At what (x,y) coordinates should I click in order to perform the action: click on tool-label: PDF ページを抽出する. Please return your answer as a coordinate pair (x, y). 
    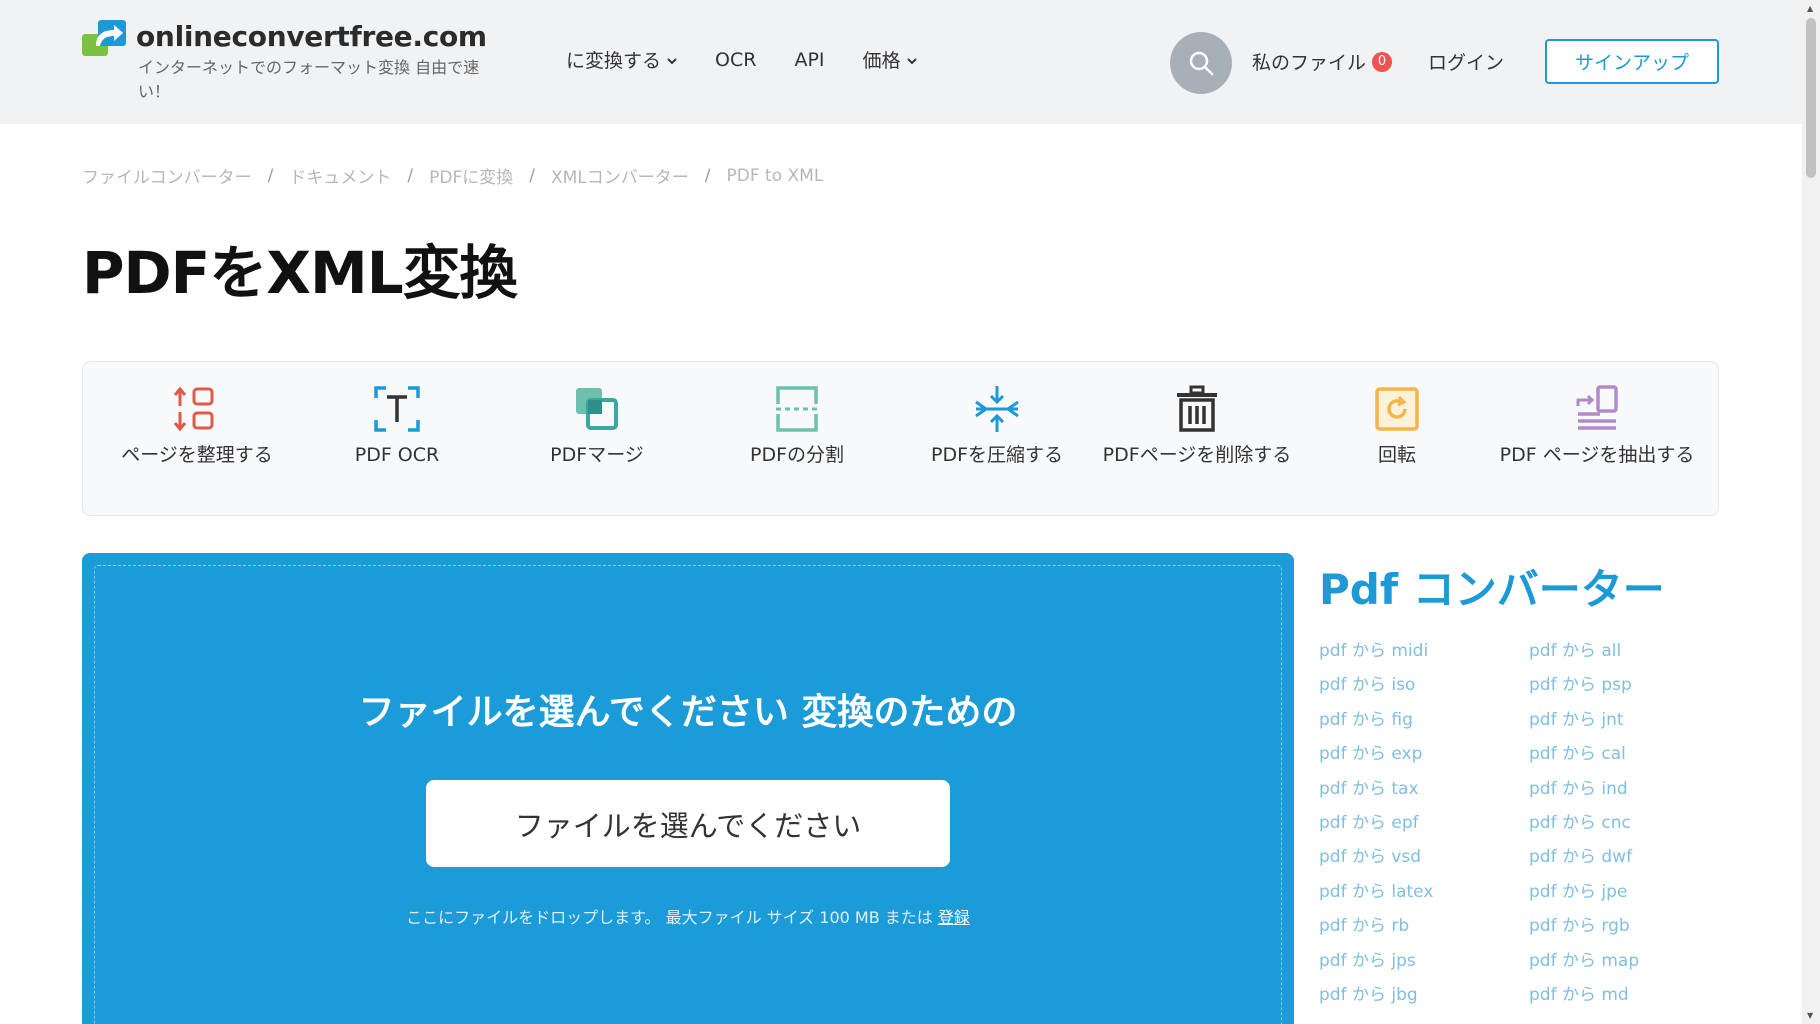
    Looking at the image, I should click on (1597, 455).